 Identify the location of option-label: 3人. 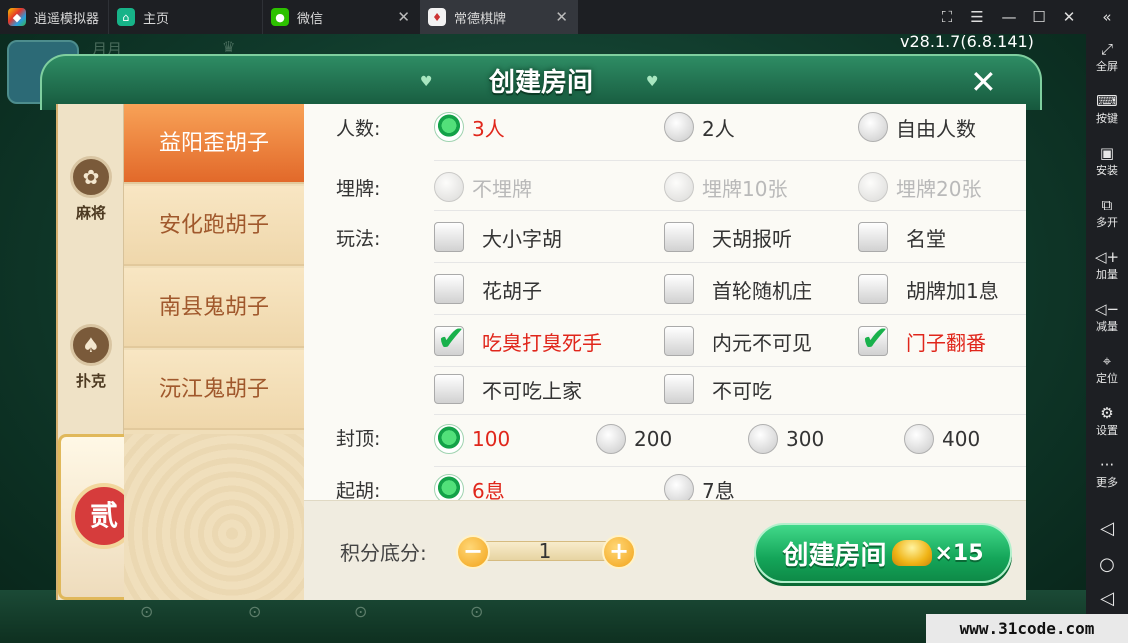
(488, 128).